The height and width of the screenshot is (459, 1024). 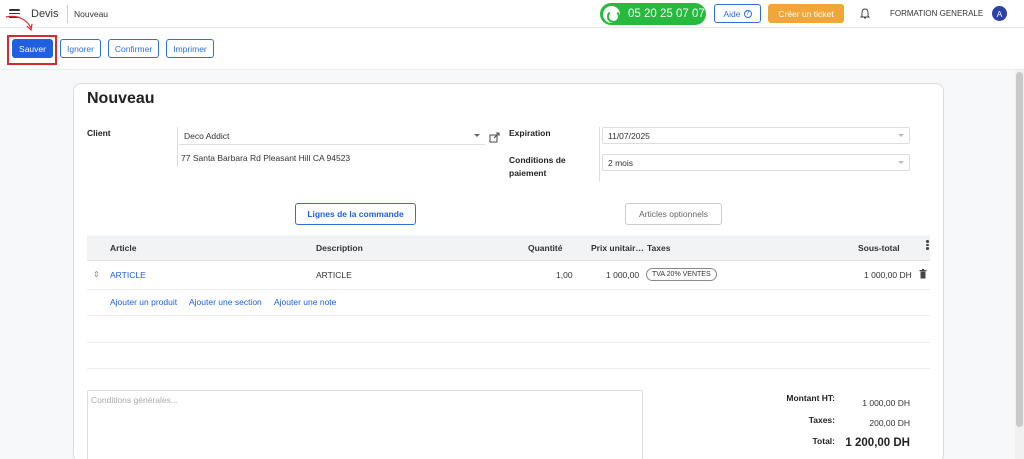 What do you see at coordinates (19, 23) in the screenshot?
I see `annotation-arrow-icon` at bounding box center [19, 23].